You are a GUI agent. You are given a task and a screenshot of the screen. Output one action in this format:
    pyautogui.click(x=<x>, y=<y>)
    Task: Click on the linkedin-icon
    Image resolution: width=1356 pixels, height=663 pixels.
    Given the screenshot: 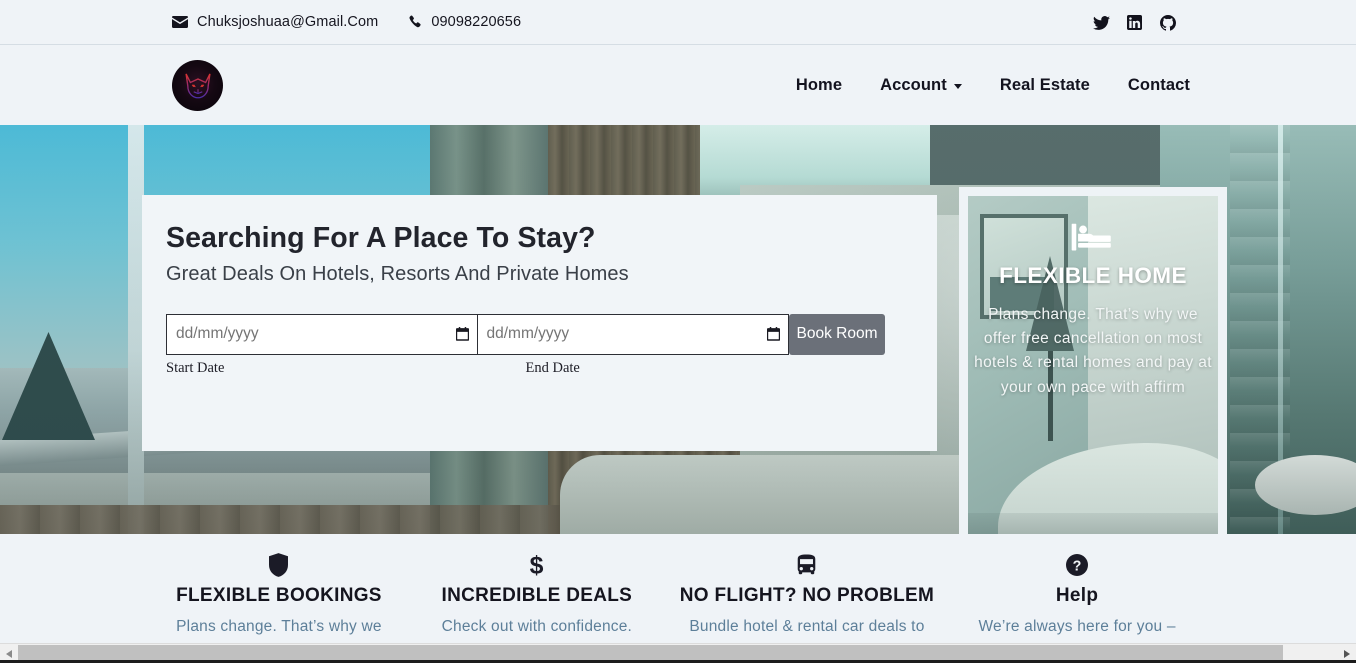 What is the action you would take?
    pyautogui.click(x=1134, y=22)
    